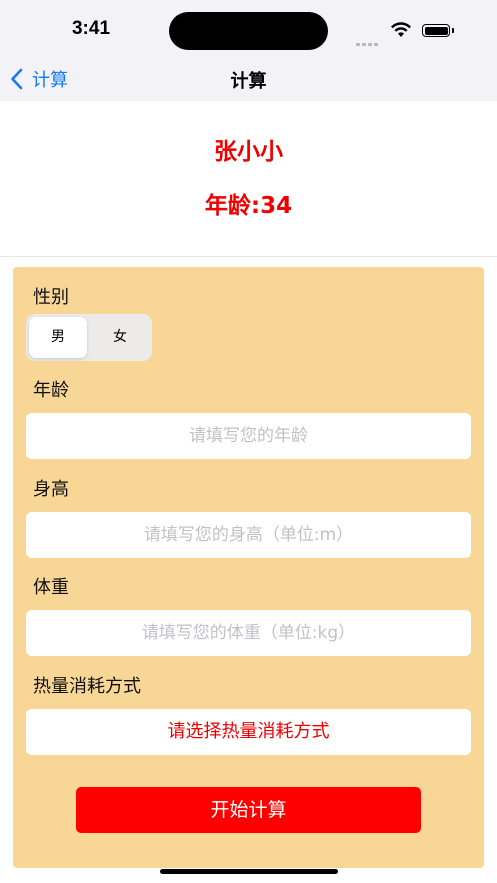 The width and height of the screenshot is (497, 883). What do you see at coordinates (248, 810) in the screenshot?
I see `start-calculation-button: 开始计算` at bounding box center [248, 810].